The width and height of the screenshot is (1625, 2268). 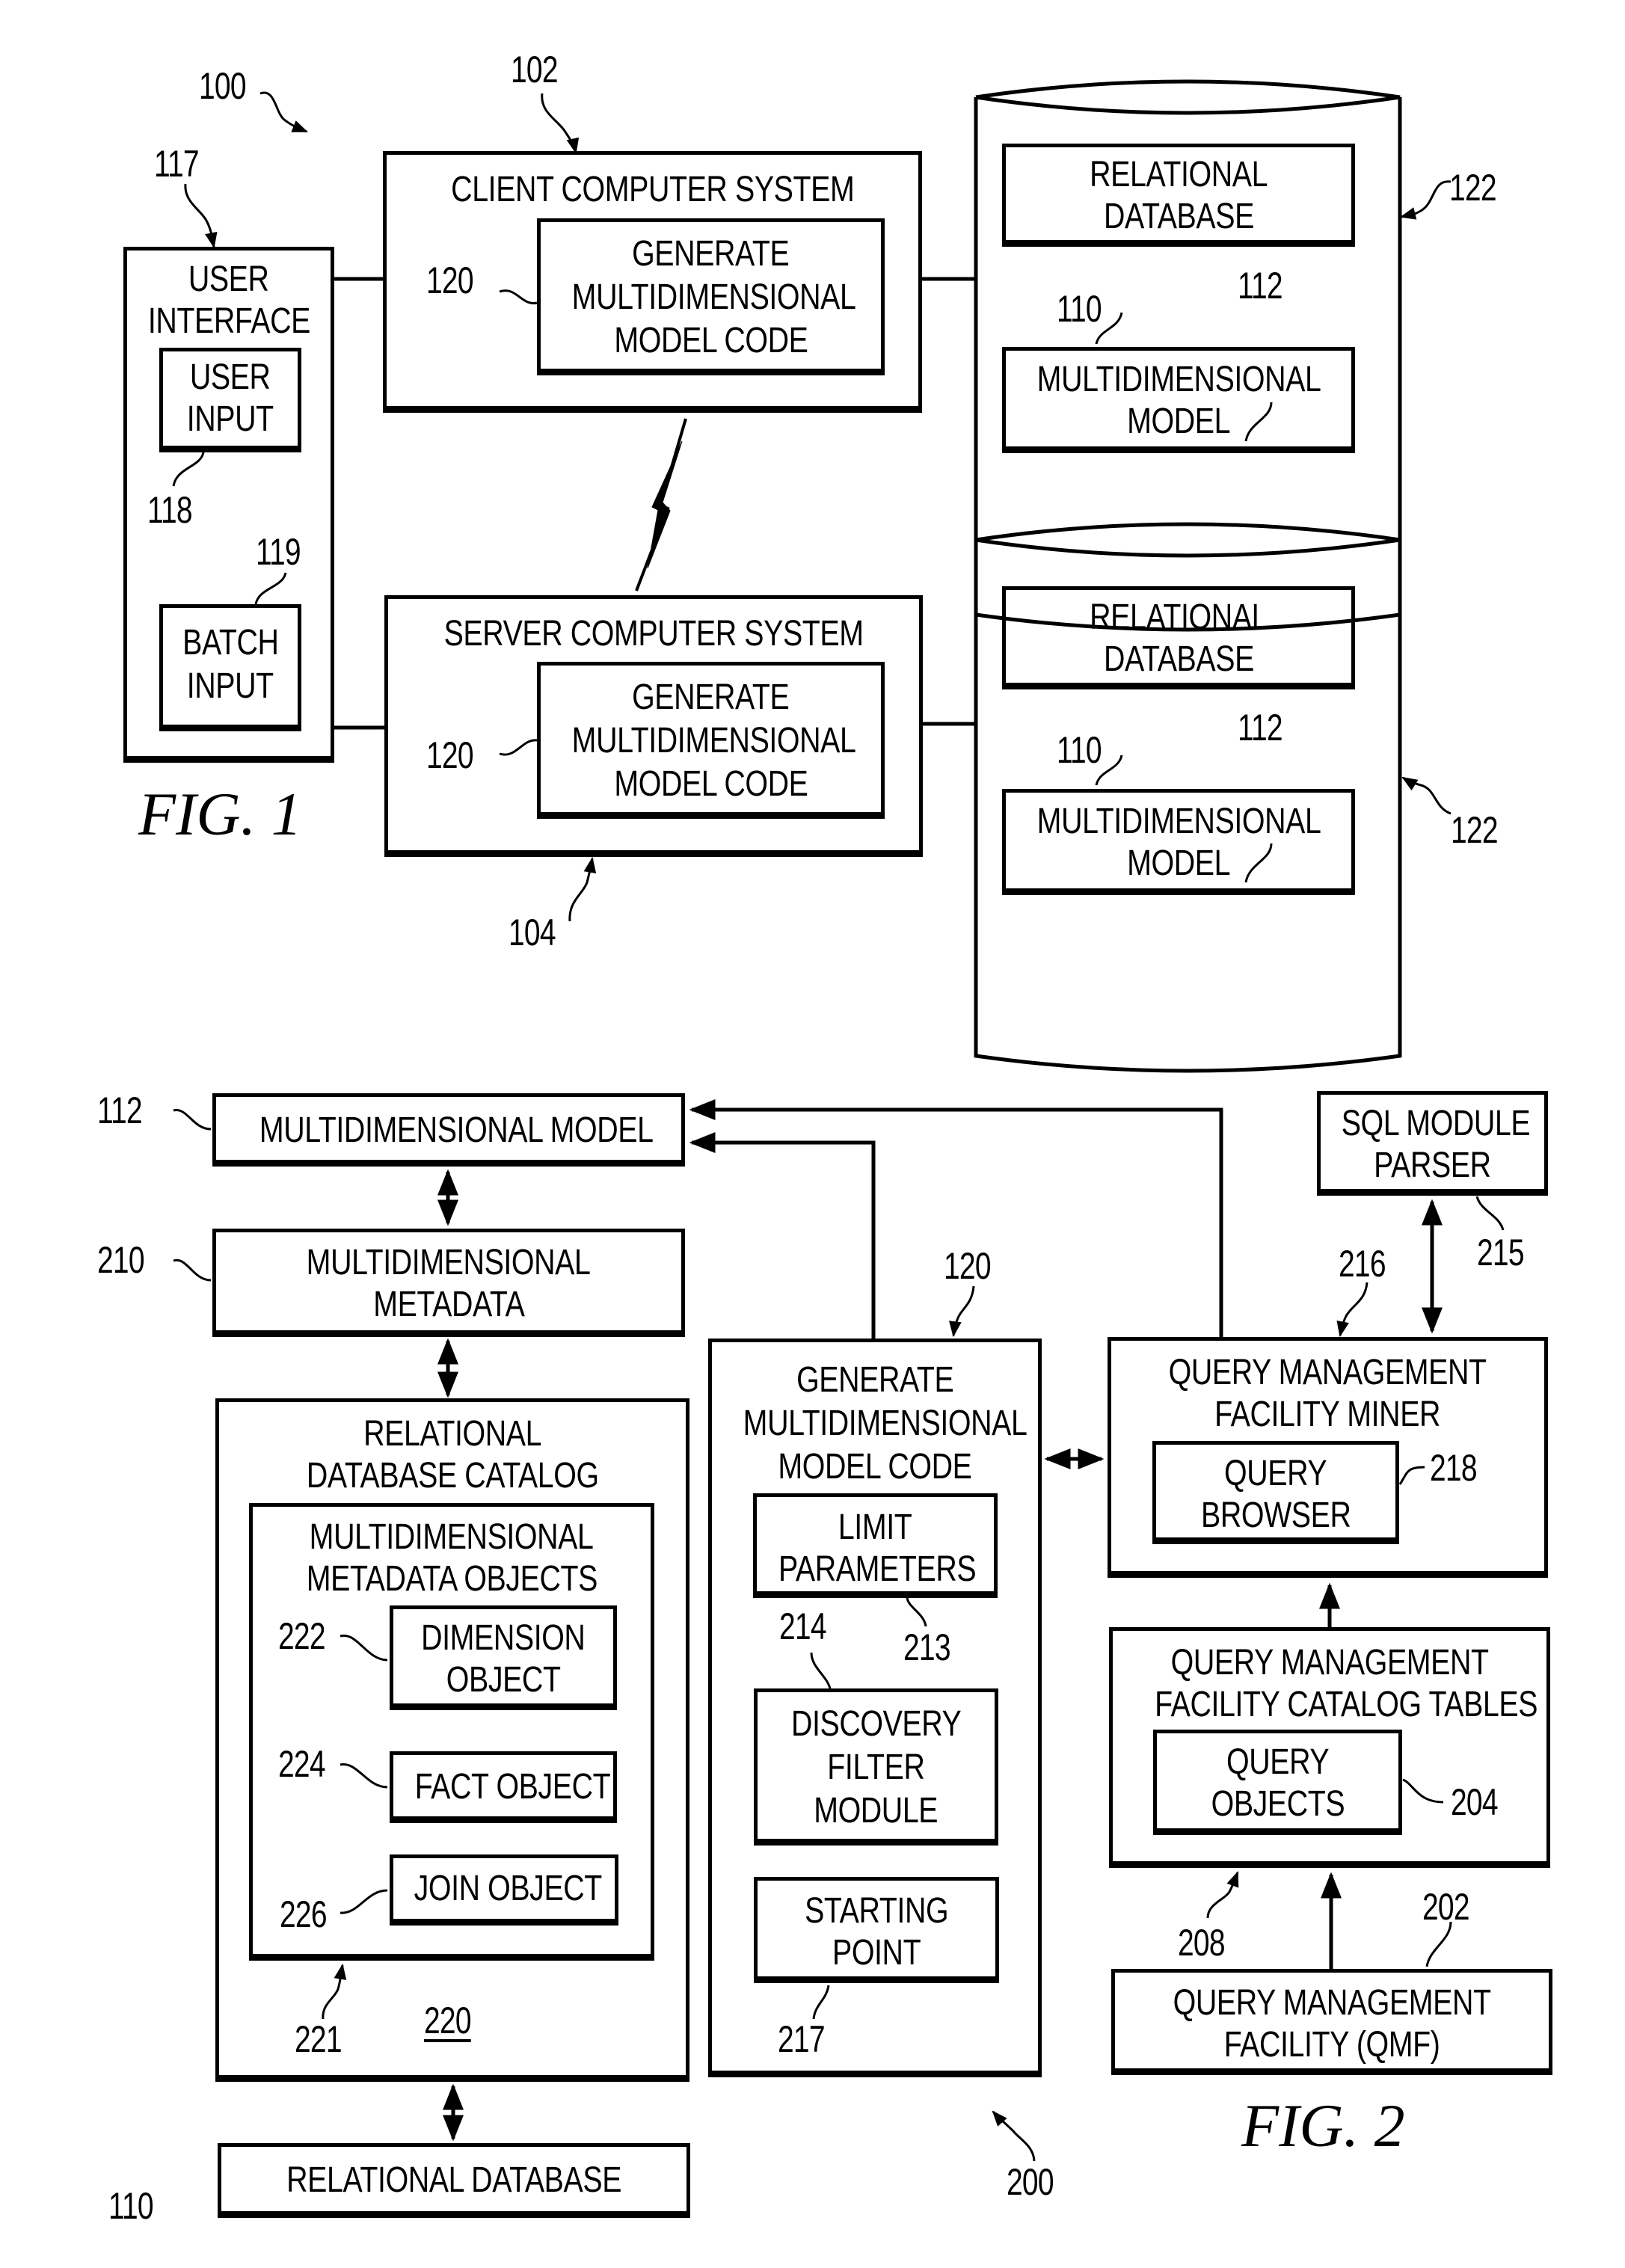 I want to click on join-object-box: JOIN OBJECT, so click(x=504, y=1890).